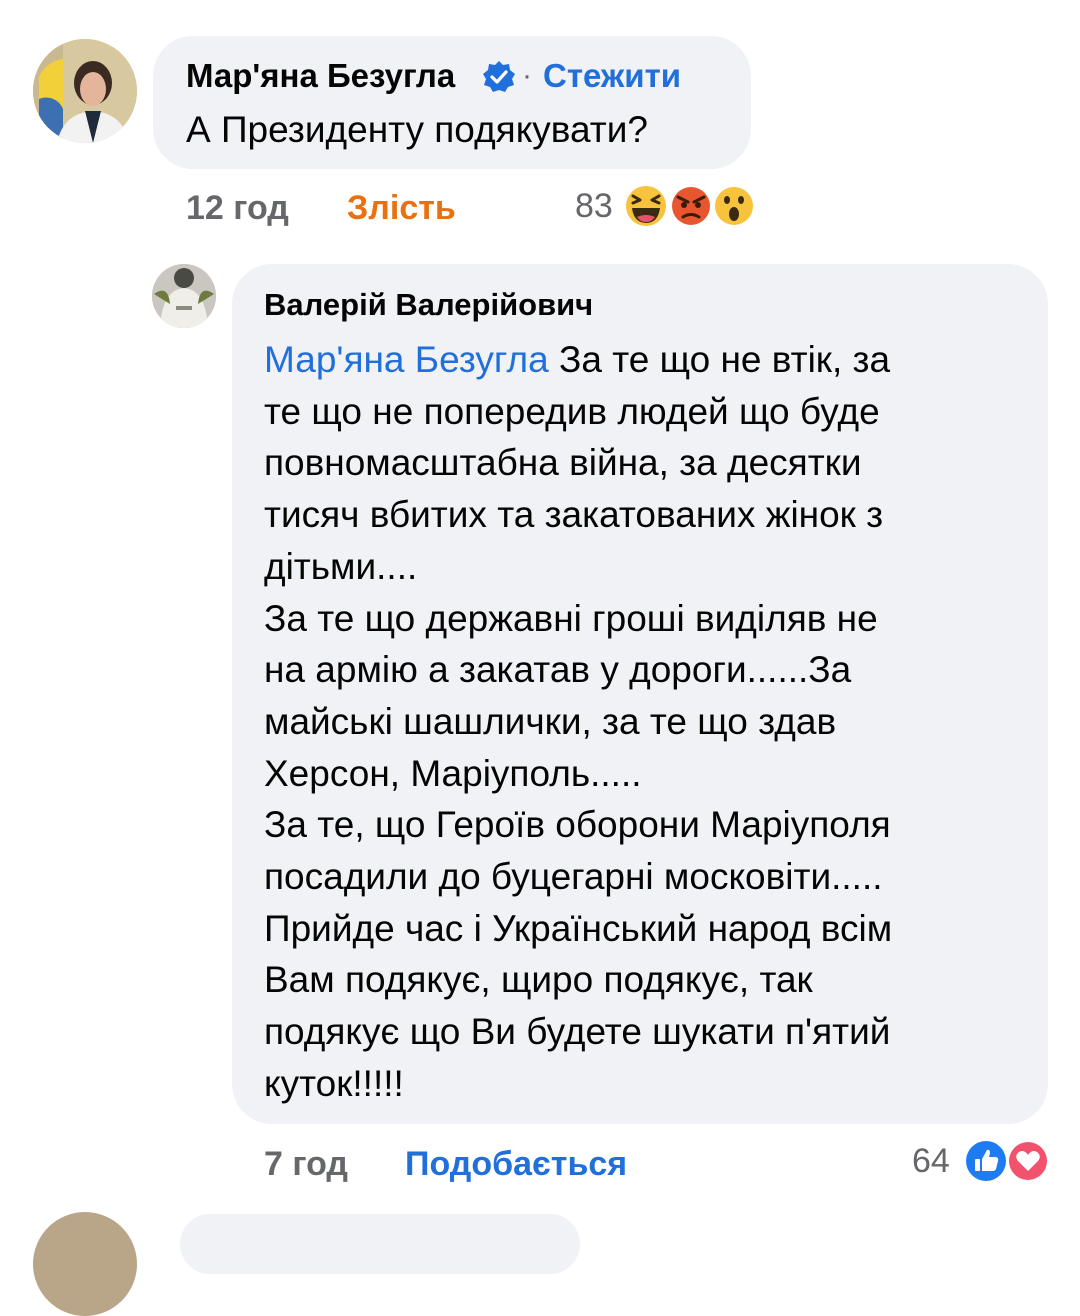 The width and height of the screenshot is (1080, 1316). What do you see at coordinates (931, 1161) in the screenshot?
I see `reaction-count: 64` at bounding box center [931, 1161].